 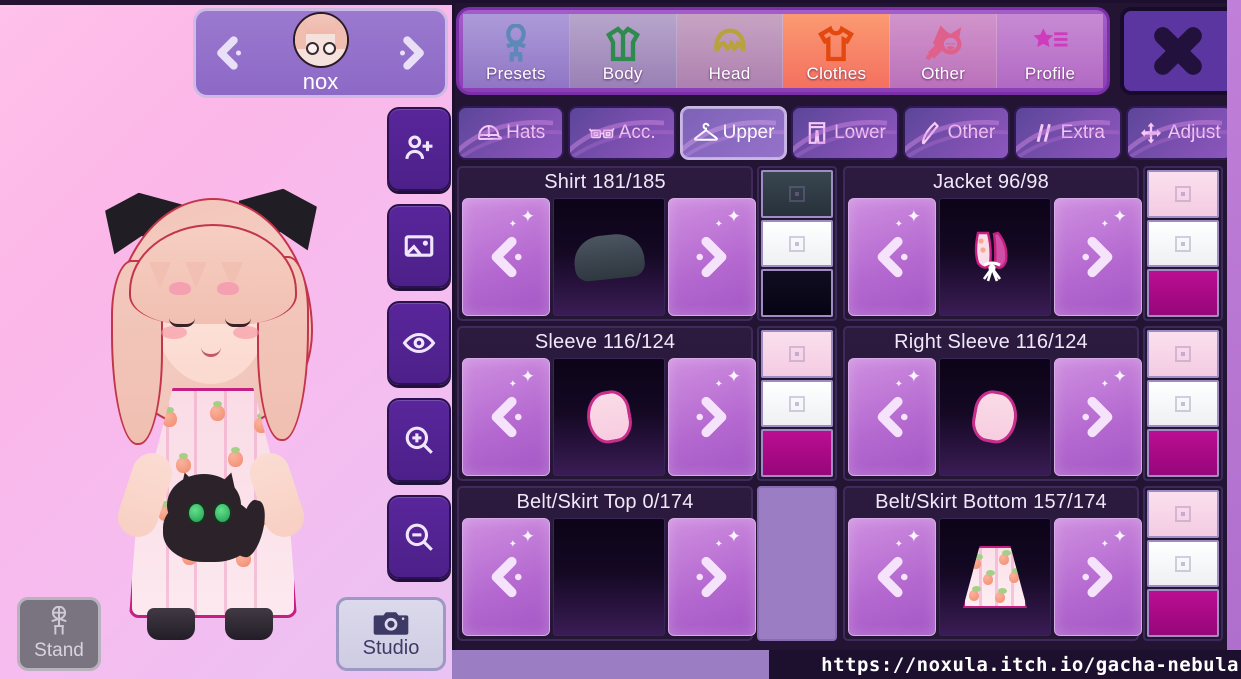 I want to click on character-selector: nox, so click(x=320, y=53).